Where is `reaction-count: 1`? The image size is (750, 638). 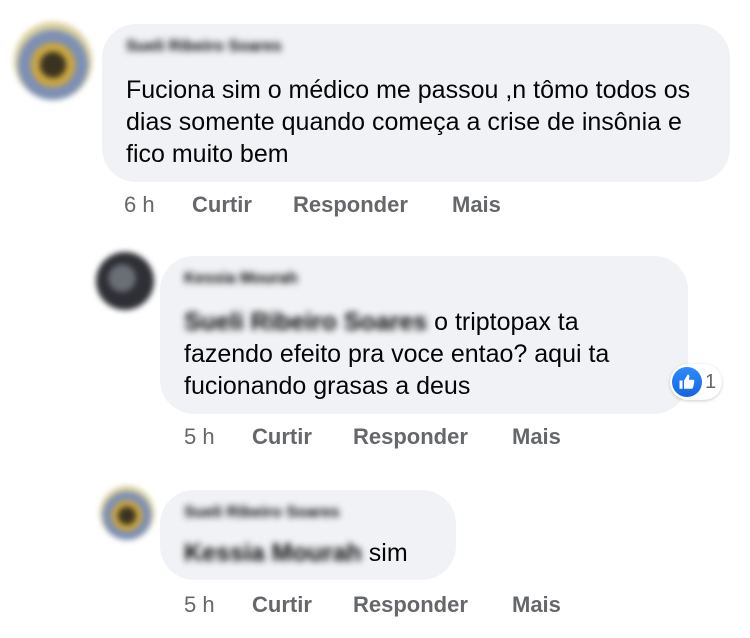 reaction-count: 1 is located at coordinates (711, 381).